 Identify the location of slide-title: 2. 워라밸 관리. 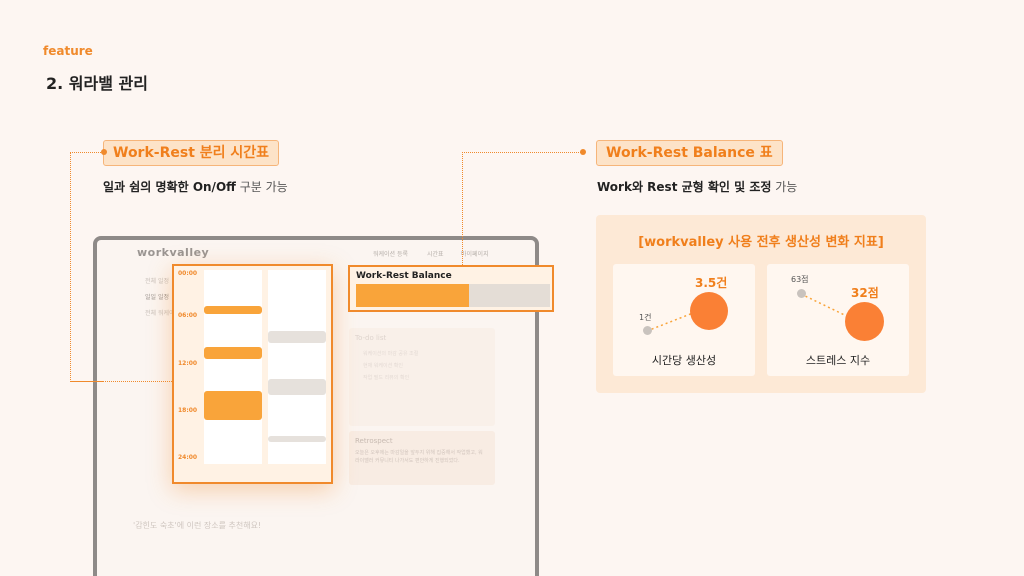
(97, 83).